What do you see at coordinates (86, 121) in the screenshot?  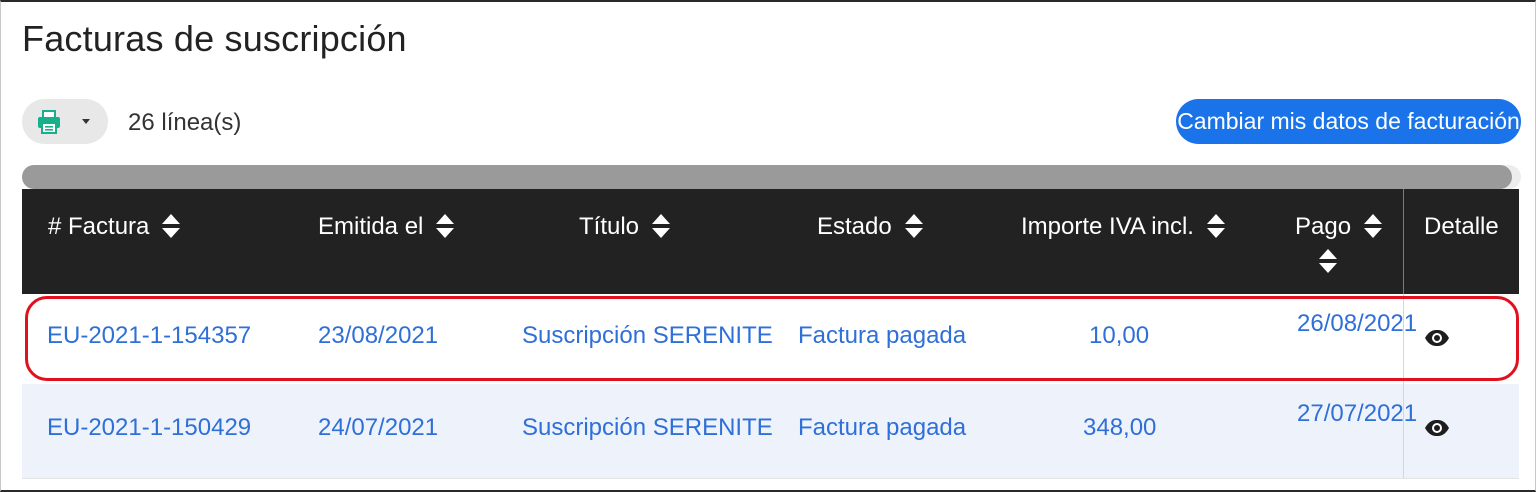 I see `caret-down-icon` at bounding box center [86, 121].